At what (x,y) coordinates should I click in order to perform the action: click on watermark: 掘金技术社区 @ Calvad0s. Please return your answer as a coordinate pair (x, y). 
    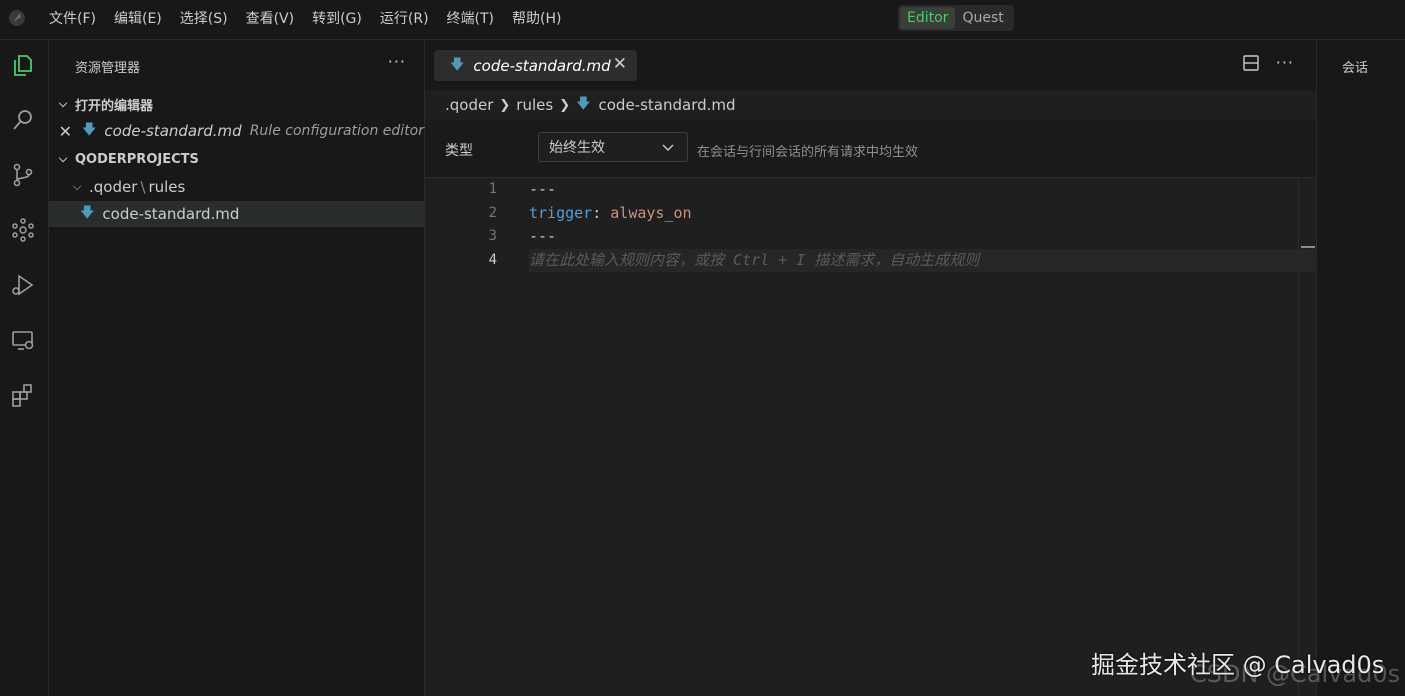
    Looking at the image, I should click on (1238, 665).